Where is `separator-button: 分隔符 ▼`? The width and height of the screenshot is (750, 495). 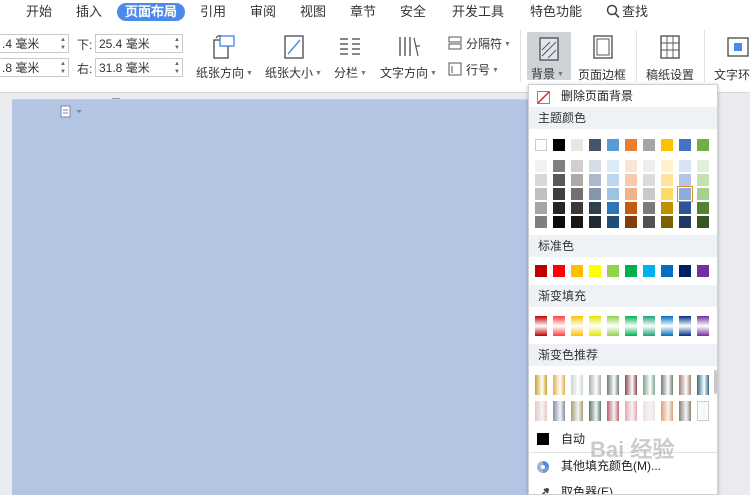
separator-button: 分隔符 ▼ is located at coordinates (482, 44).